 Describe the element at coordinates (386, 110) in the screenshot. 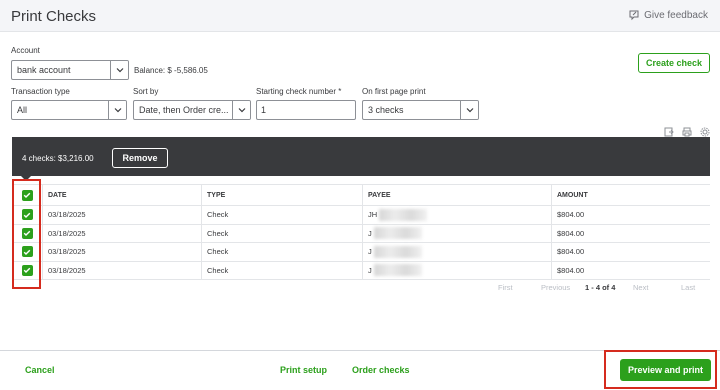

I see `first-page-print-value: 3 checks` at that location.